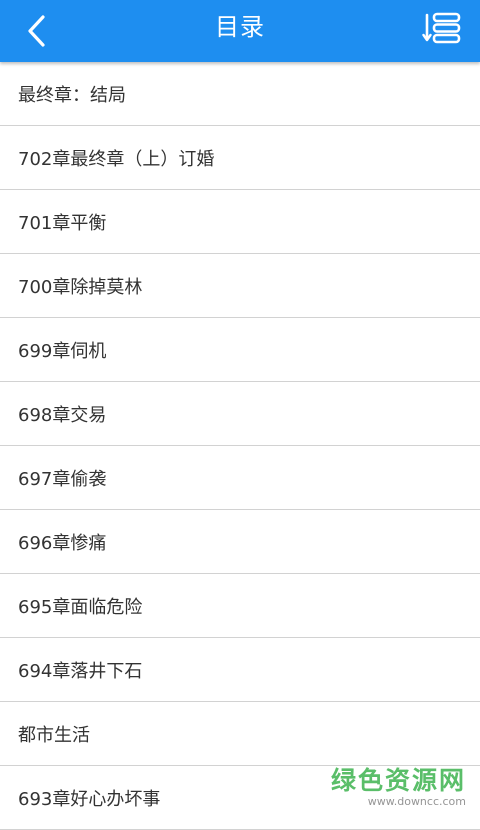 This screenshot has height=830, width=480. I want to click on chapter-item: 697章偷袭, so click(240, 478).